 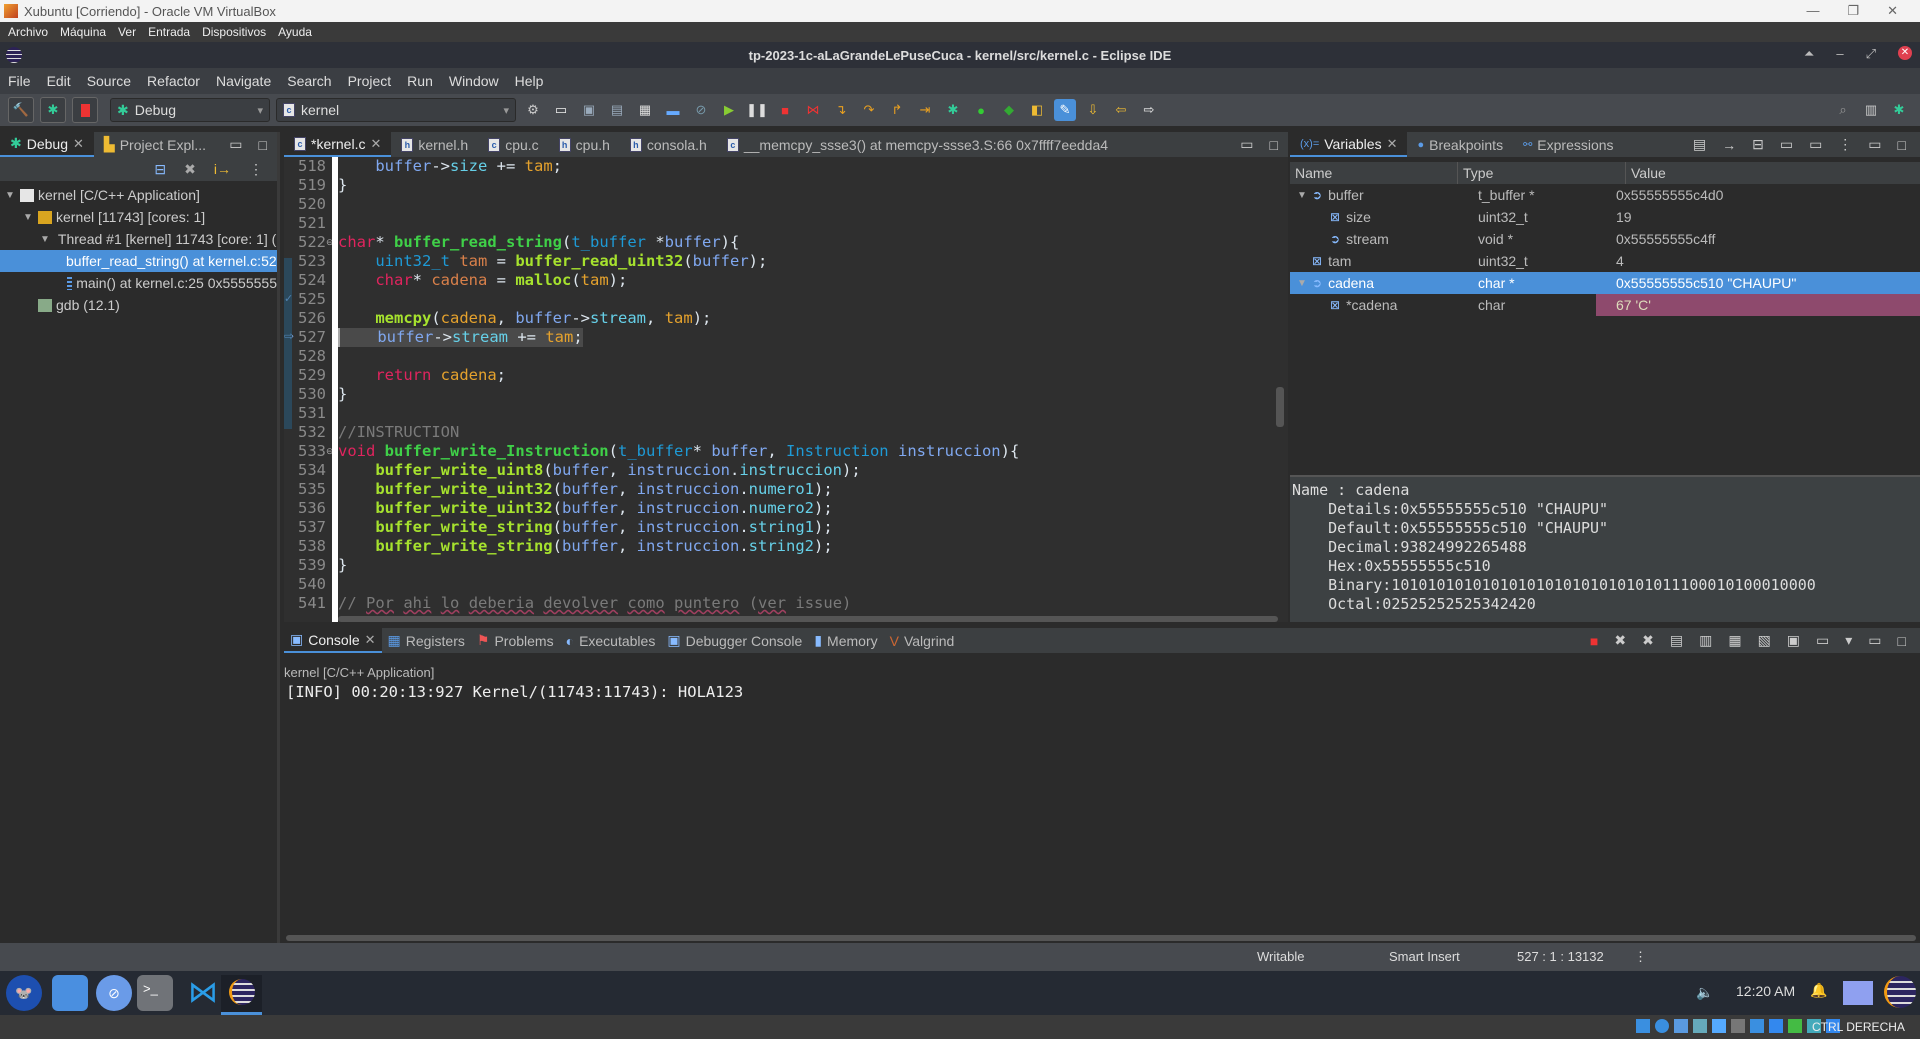 I want to click on column-name: Name, so click(x=1374, y=173).